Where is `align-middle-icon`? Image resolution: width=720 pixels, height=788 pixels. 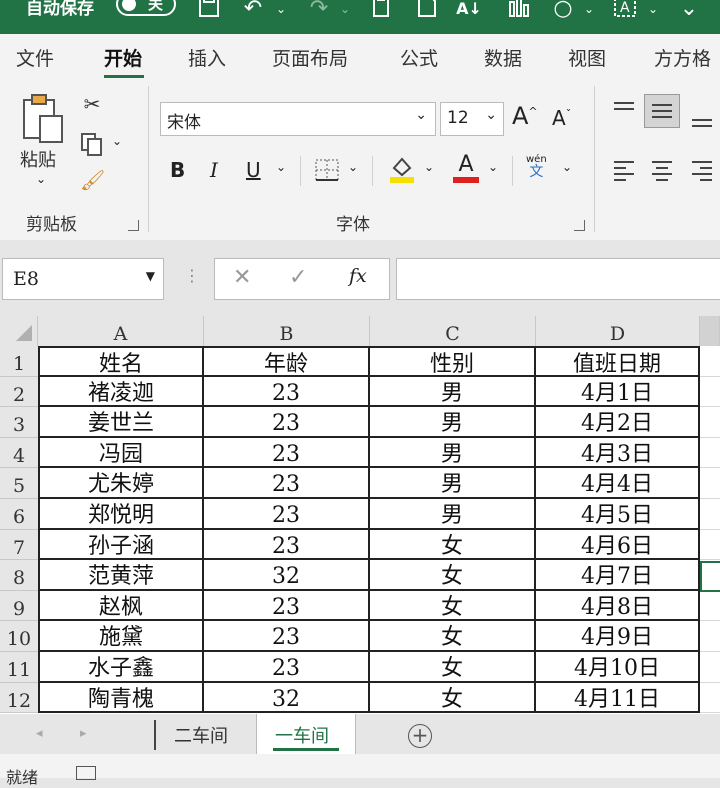
align-middle-icon is located at coordinates (662, 111).